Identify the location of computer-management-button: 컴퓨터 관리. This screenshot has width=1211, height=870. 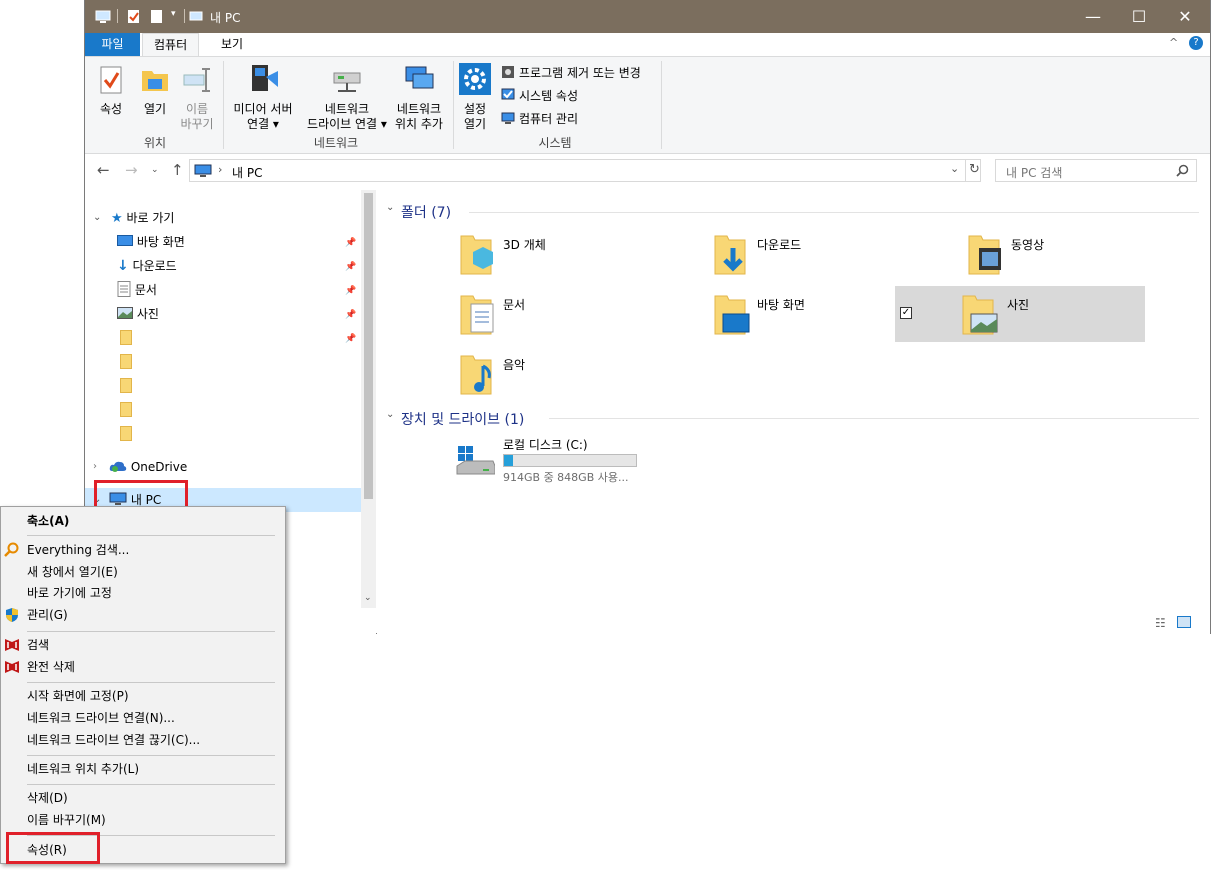
(539, 119).